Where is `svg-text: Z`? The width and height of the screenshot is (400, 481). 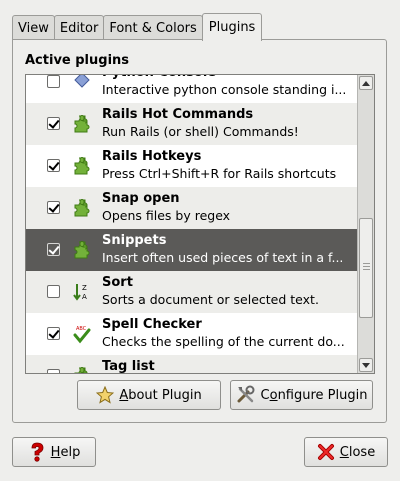
svg-text: Z is located at coordinates (84, 288).